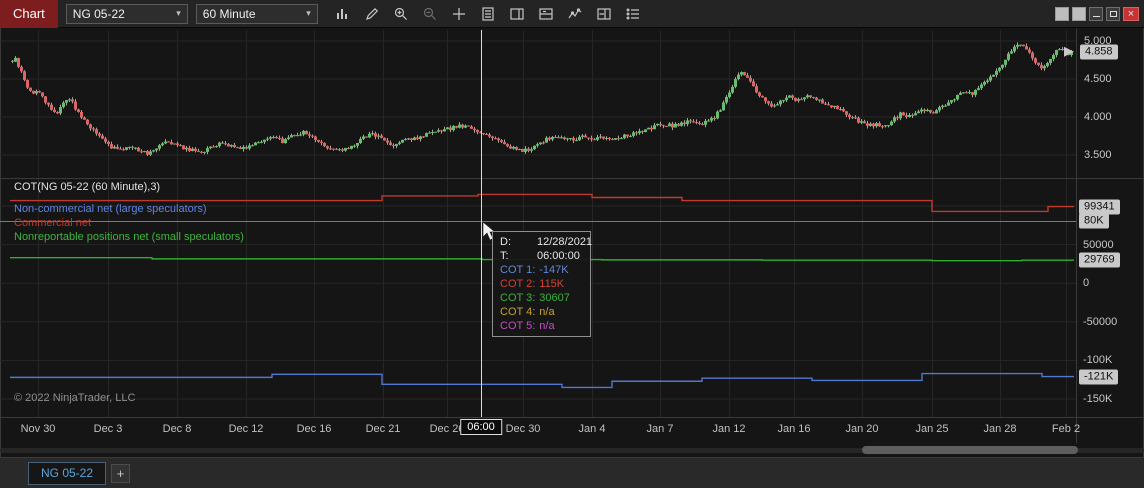  Describe the element at coordinates (794, 429) in the screenshot. I see `time-axis-tick: Jan 16` at that location.